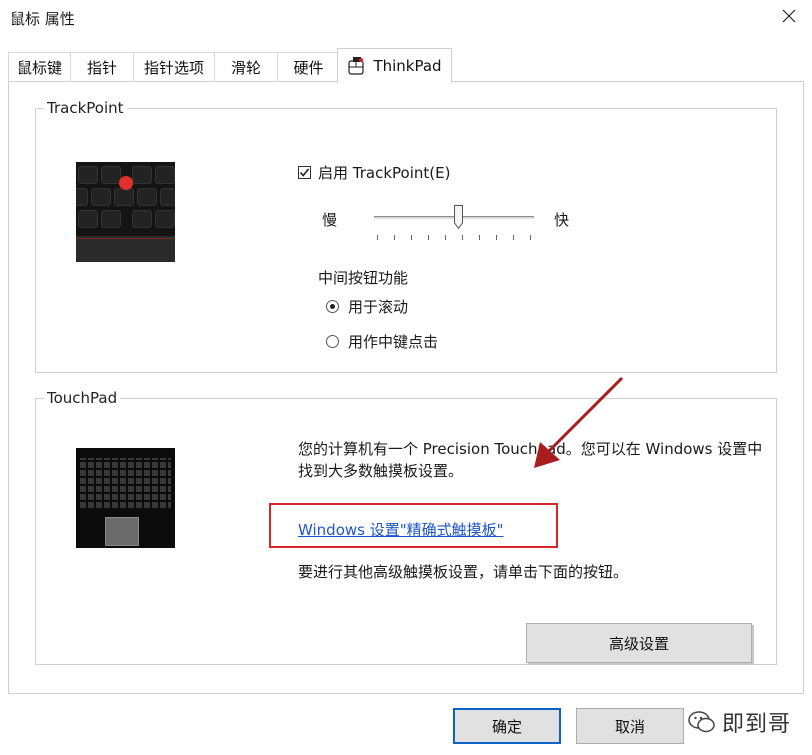  Describe the element at coordinates (330, 220) in the screenshot. I see `speed-slow-label: 慢` at that location.